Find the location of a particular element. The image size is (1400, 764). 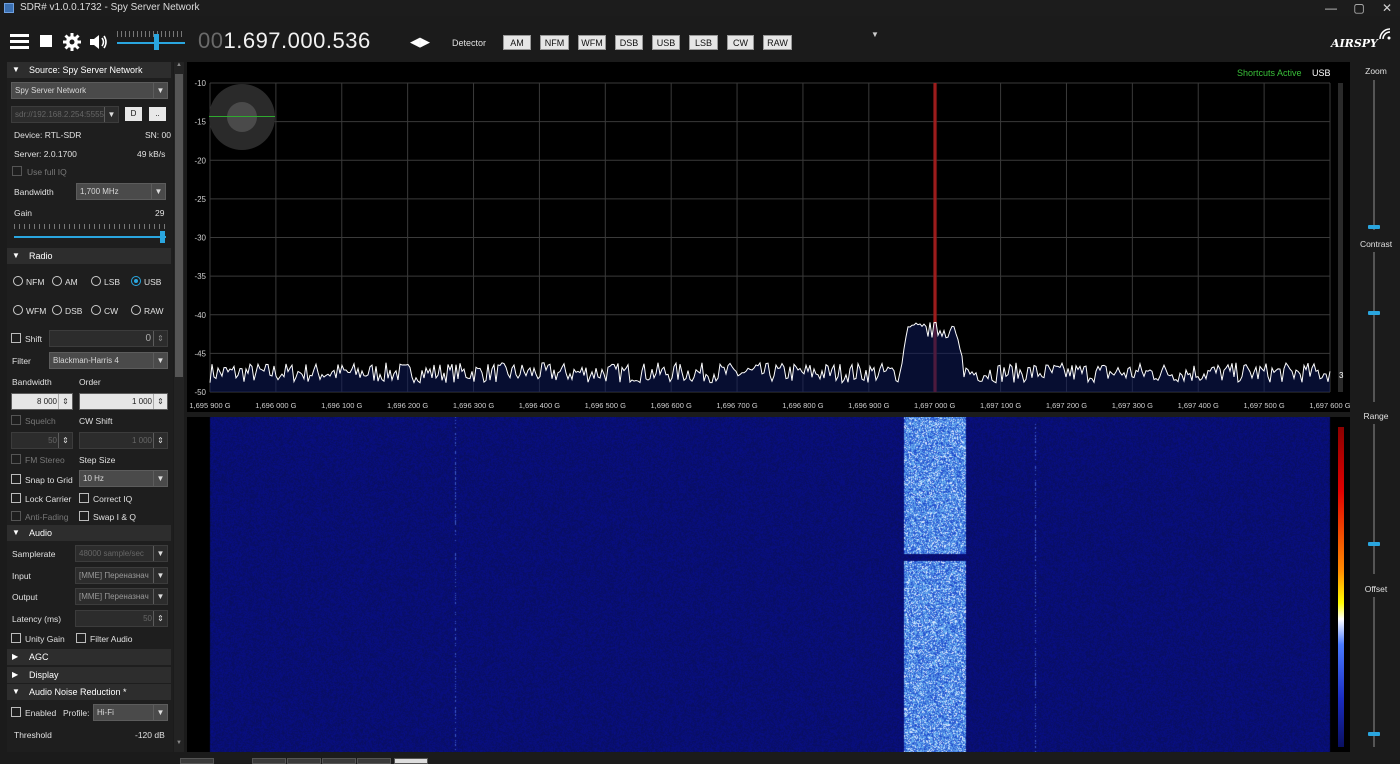

fm-stereo-checkbox is located at coordinates (16, 459).